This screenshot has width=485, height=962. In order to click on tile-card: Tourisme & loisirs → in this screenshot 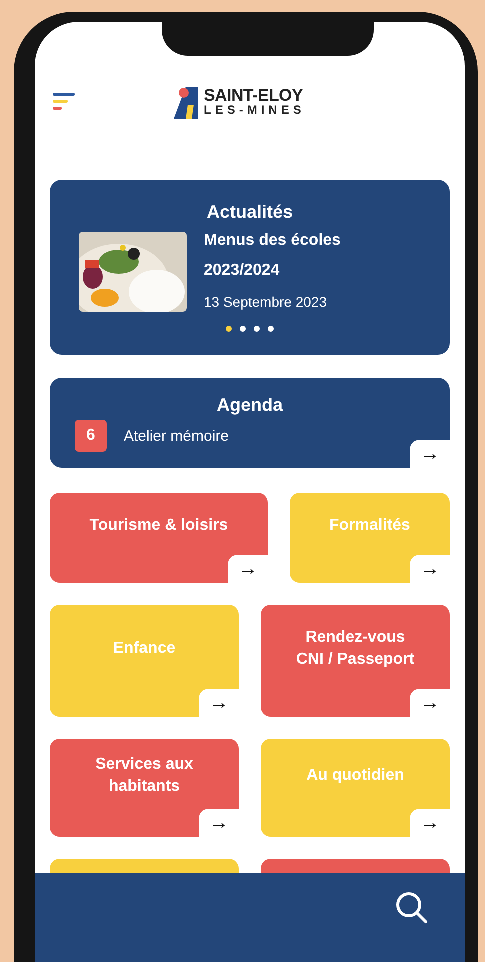, I will do `click(159, 538)`.